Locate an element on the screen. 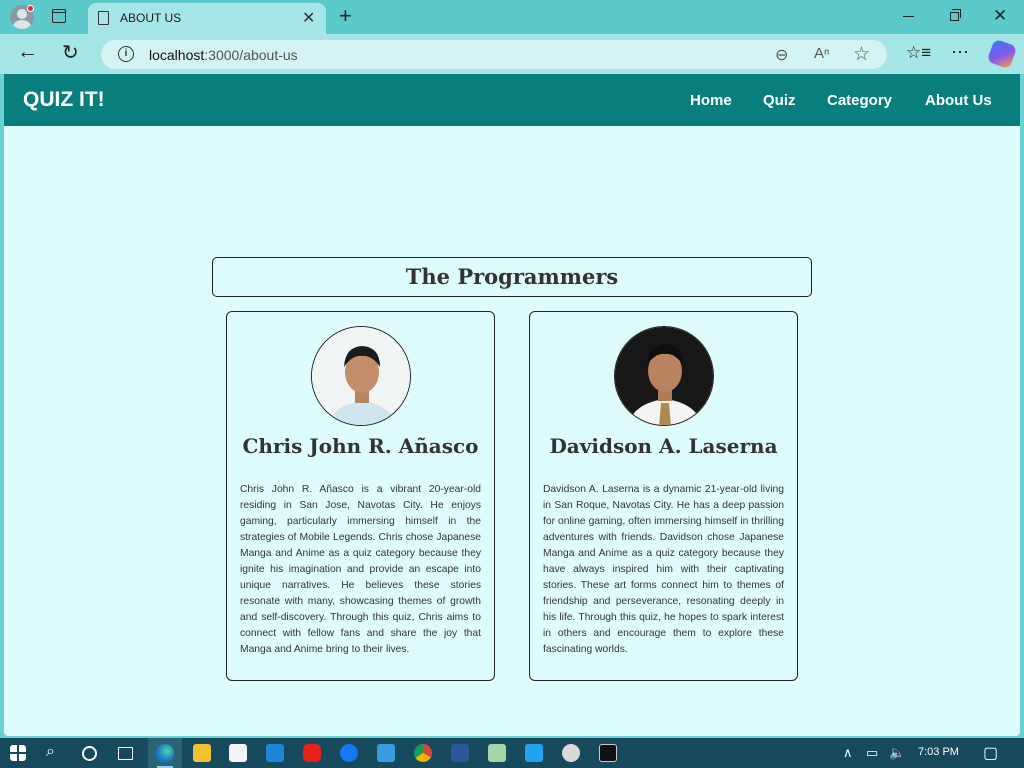 This screenshot has height=768, width=1024. back-icon: ← is located at coordinates (27, 52).